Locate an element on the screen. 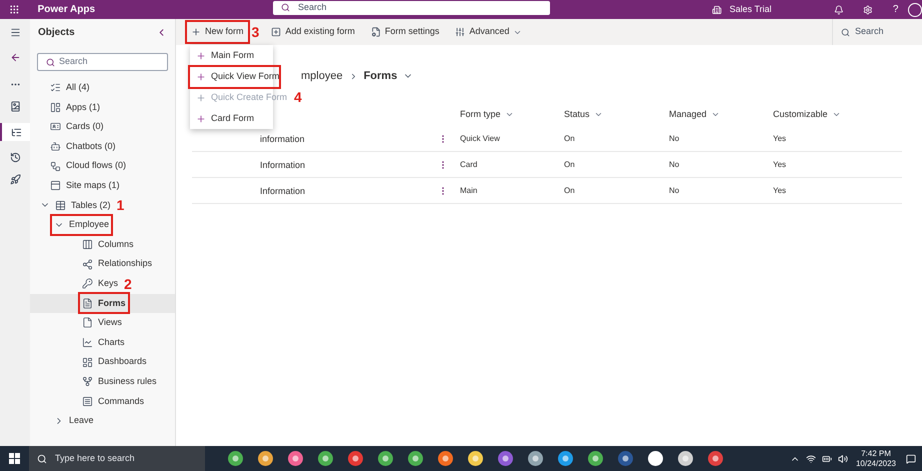 This screenshot has height=471, width=922. tree-item: Views is located at coordinates (102, 323).